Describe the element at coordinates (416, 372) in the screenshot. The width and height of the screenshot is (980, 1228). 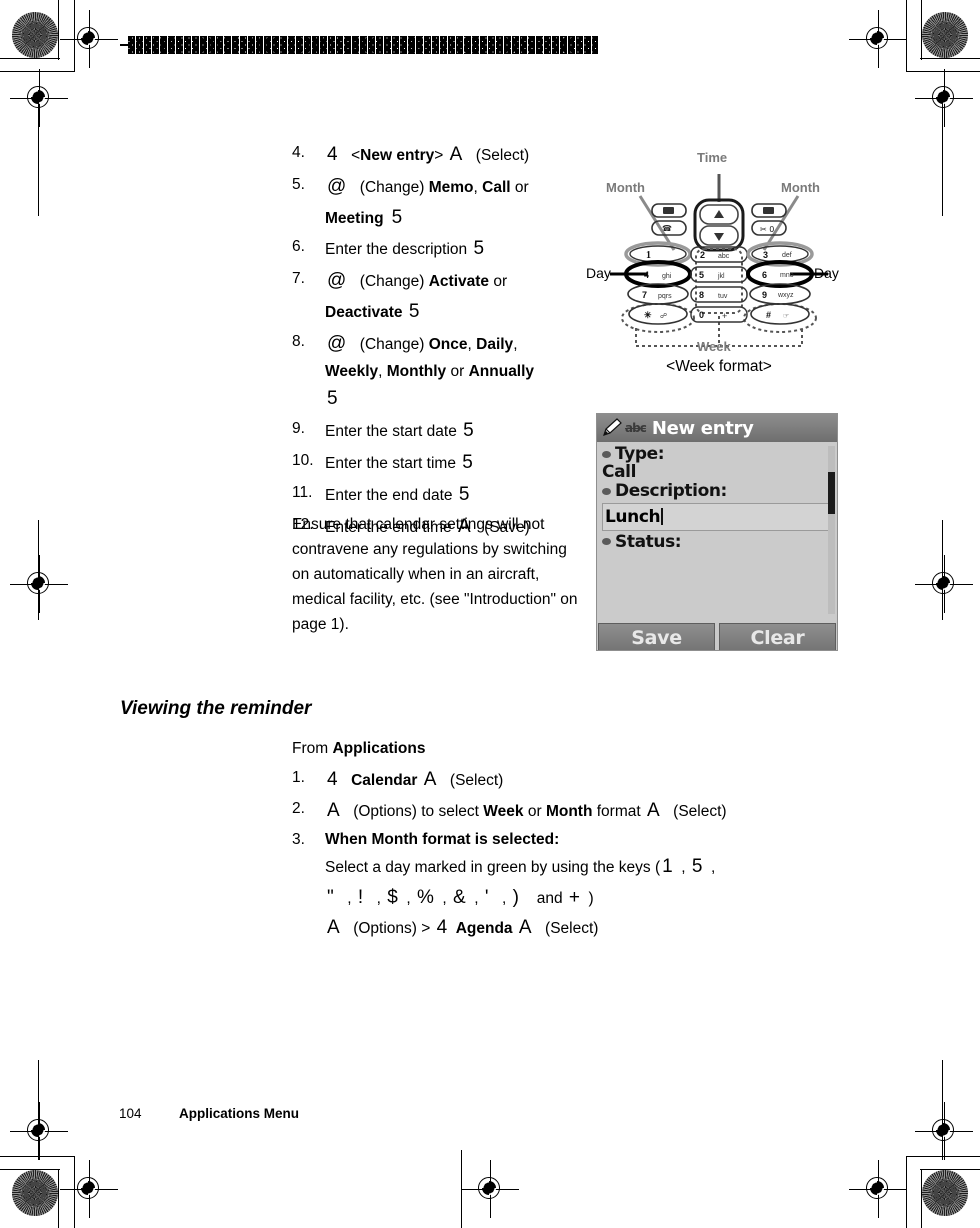
I see `step8-opt4: Monthly` at that location.